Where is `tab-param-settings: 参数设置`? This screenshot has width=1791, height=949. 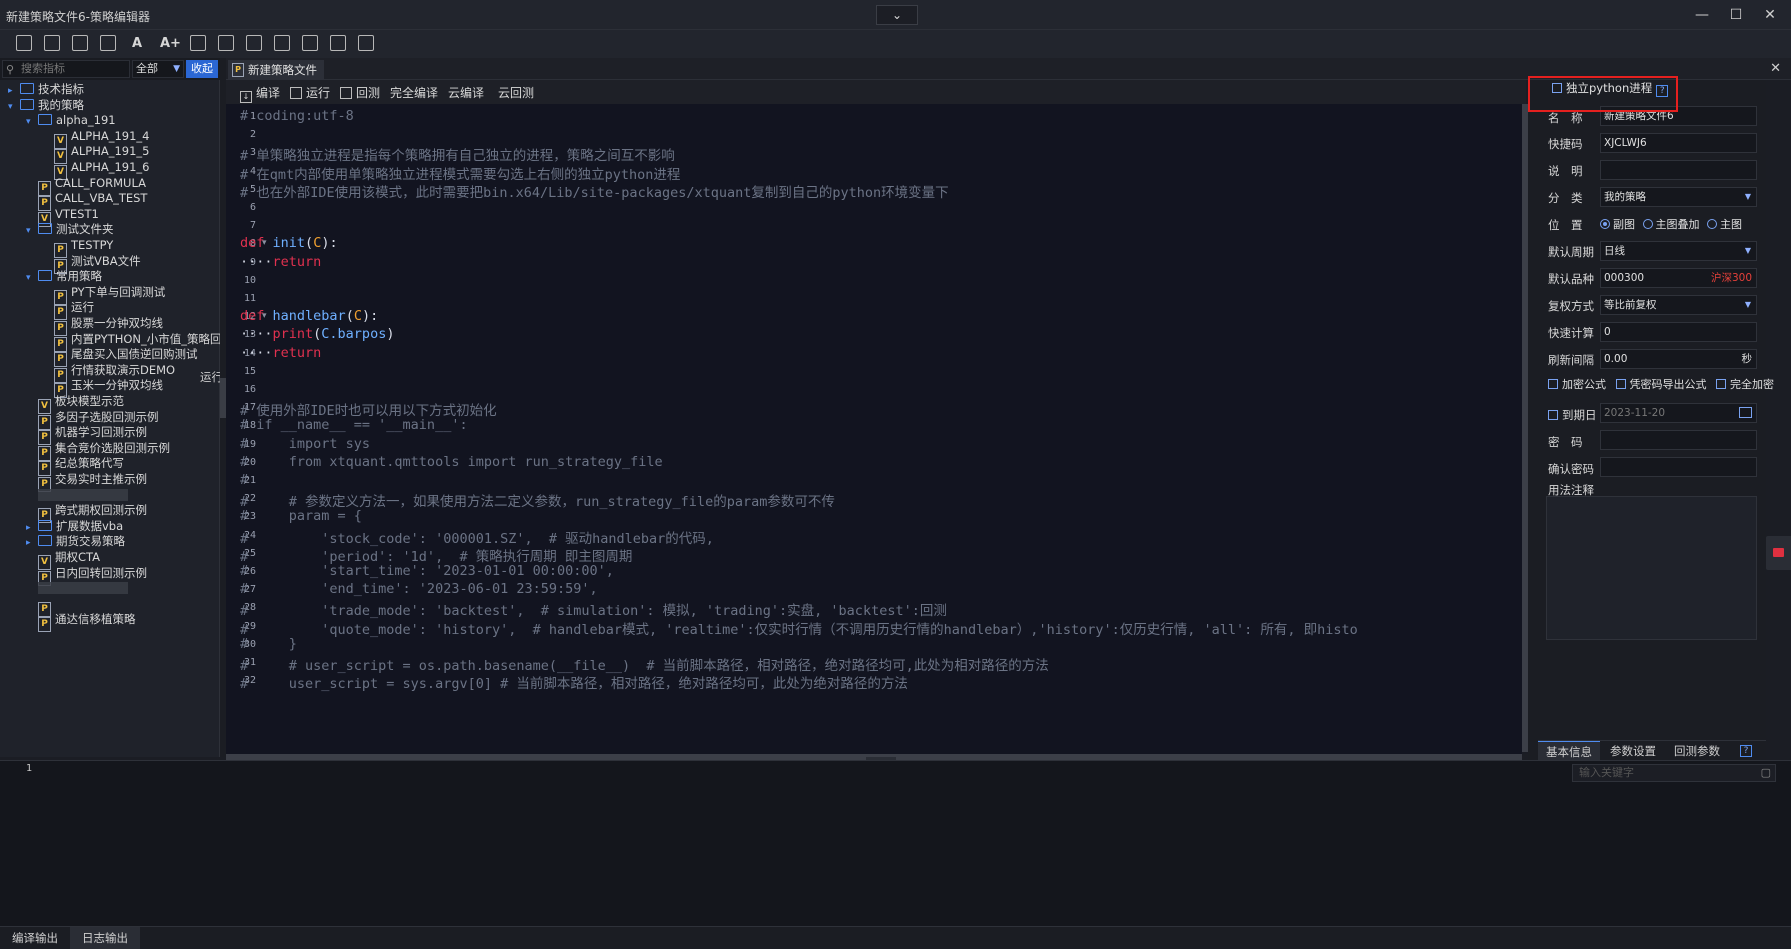 tab-param-settings: 参数设置 is located at coordinates (1633, 751).